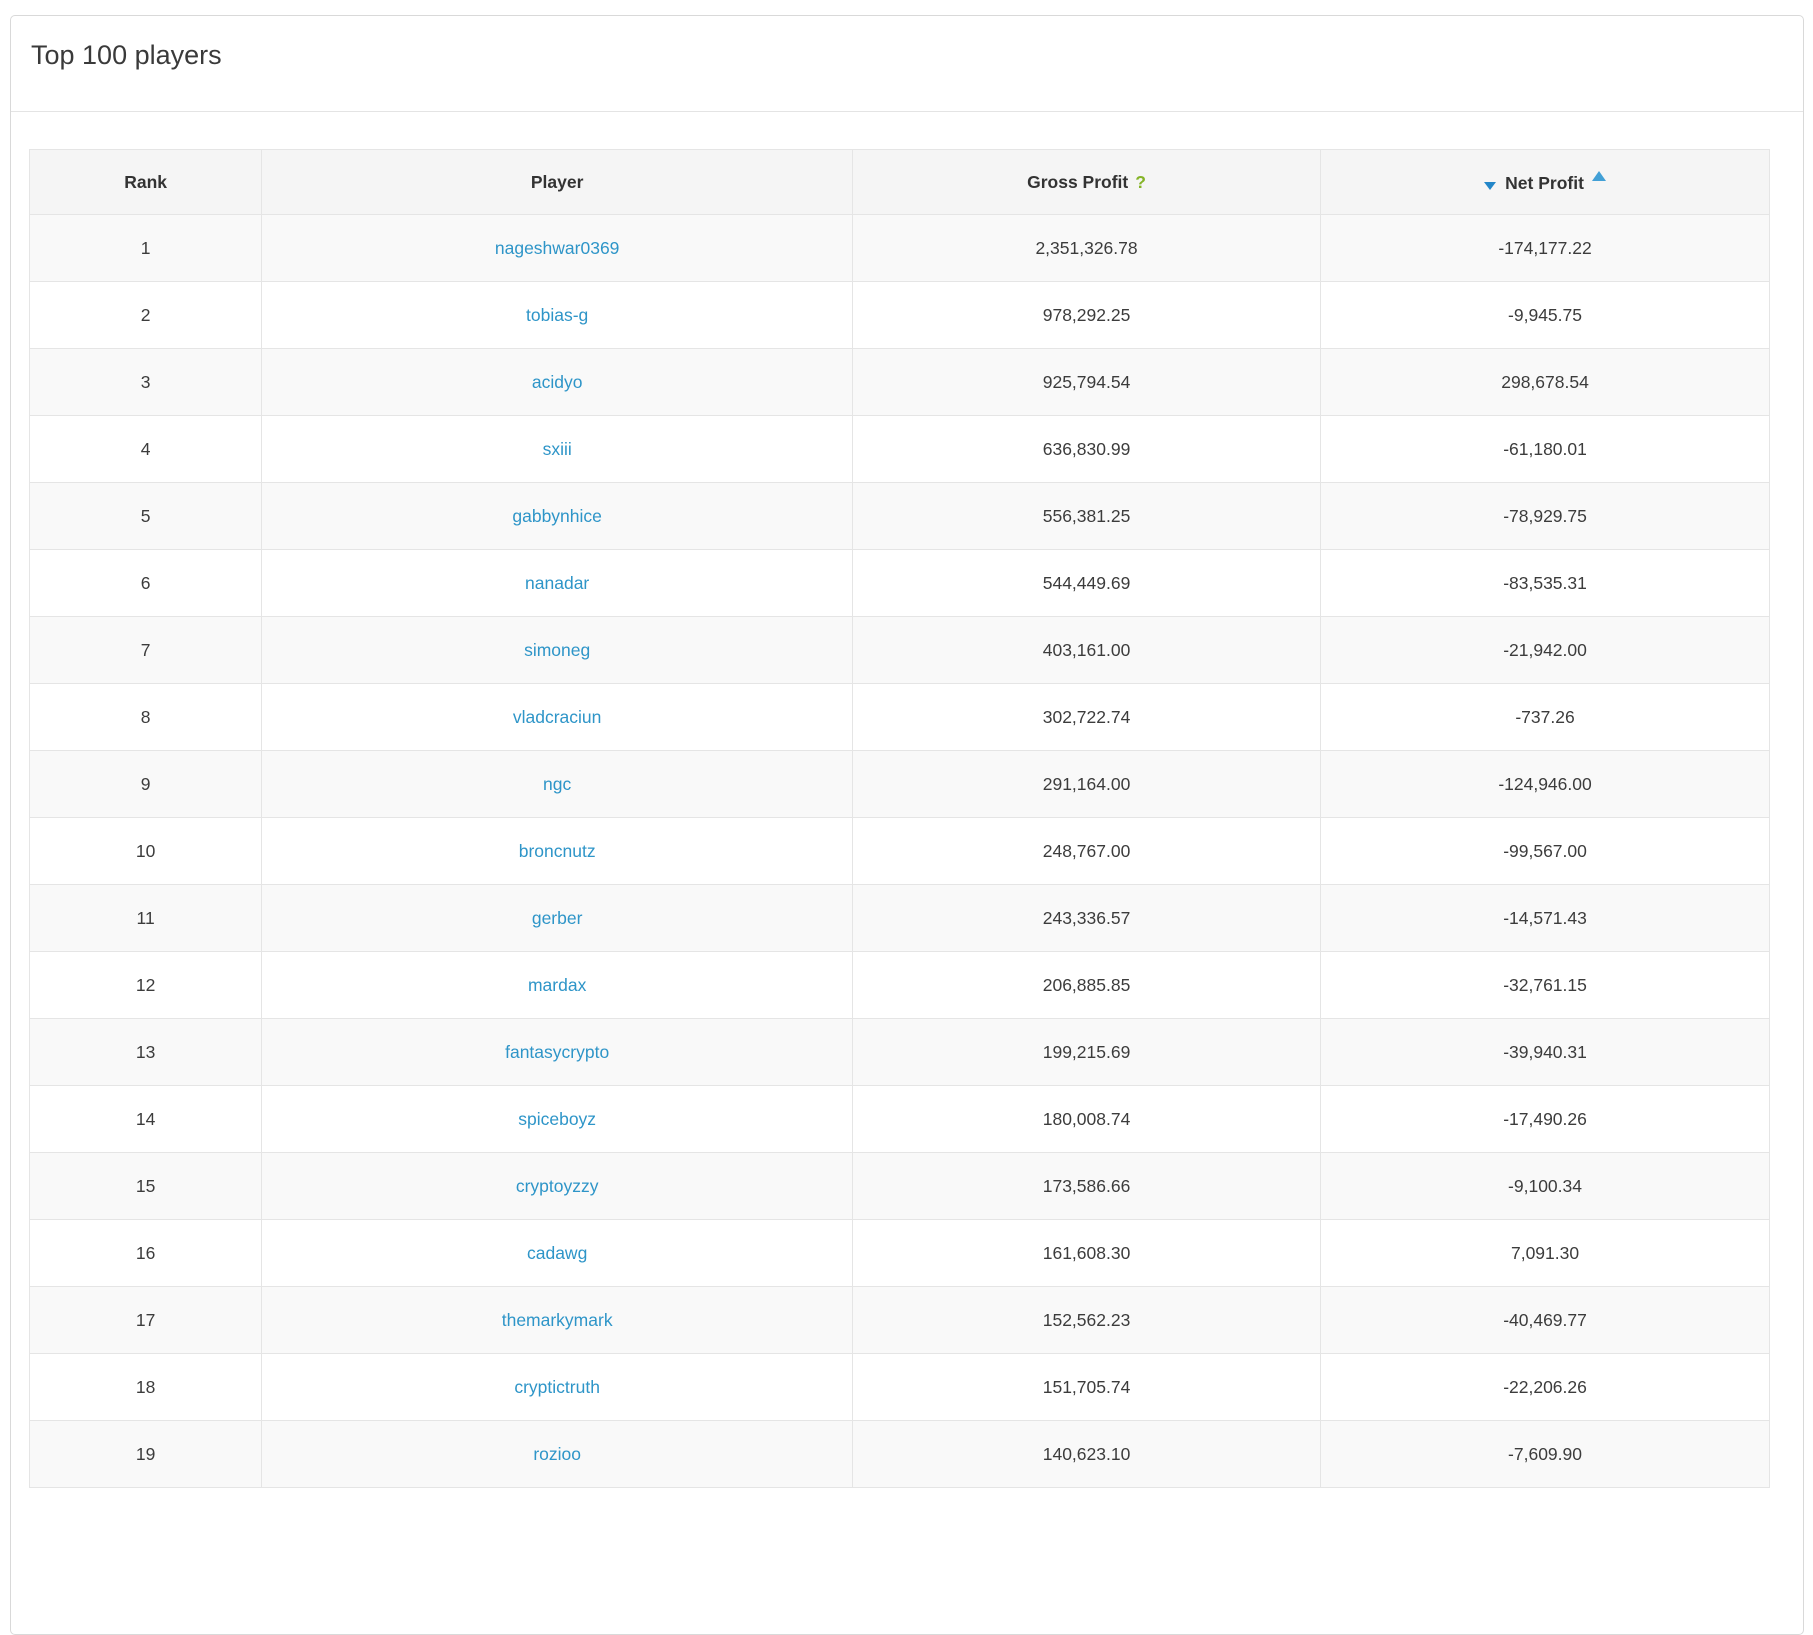 This screenshot has height=1635, width=1813. What do you see at coordinates (899, 516) in the screenshot?
I see `table-row: 5 gabbynhice 556,381.25 -78,929.75` at bounding box center [899, 516].